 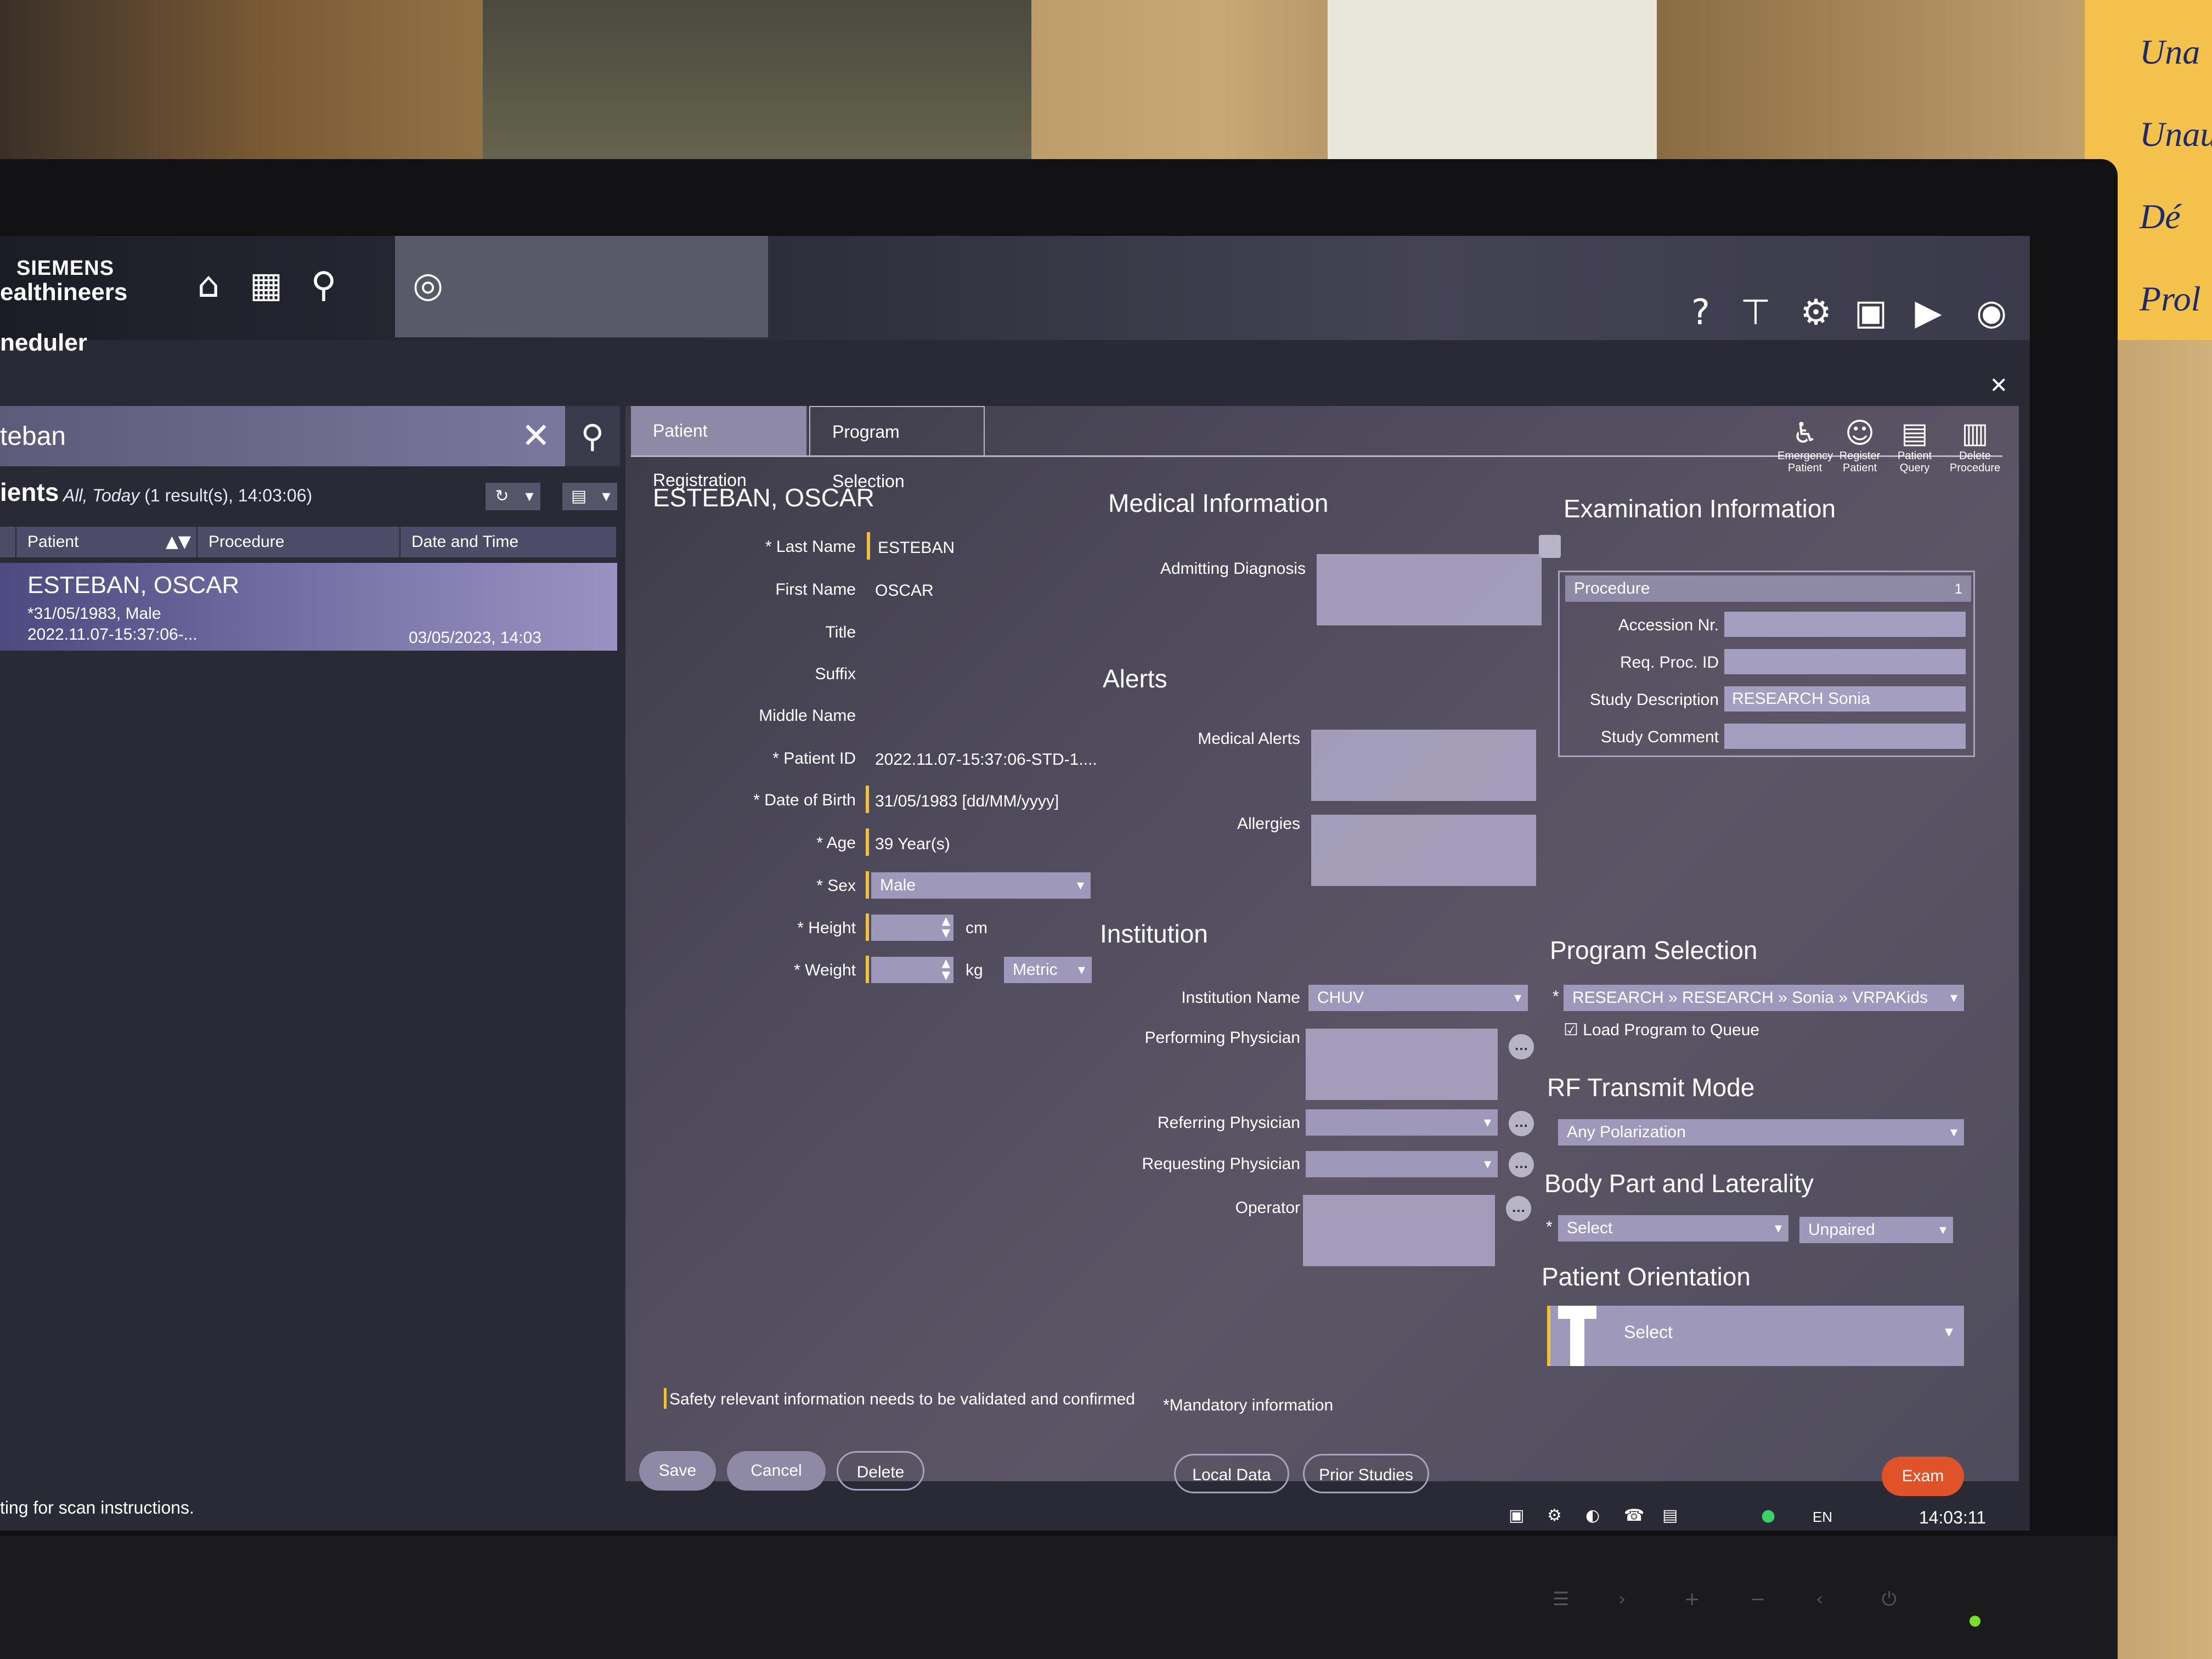 What do you see at coordinates (1845, 737) in the screenshot?
I see `study-comment-field` at bounding box center [1845, 737].